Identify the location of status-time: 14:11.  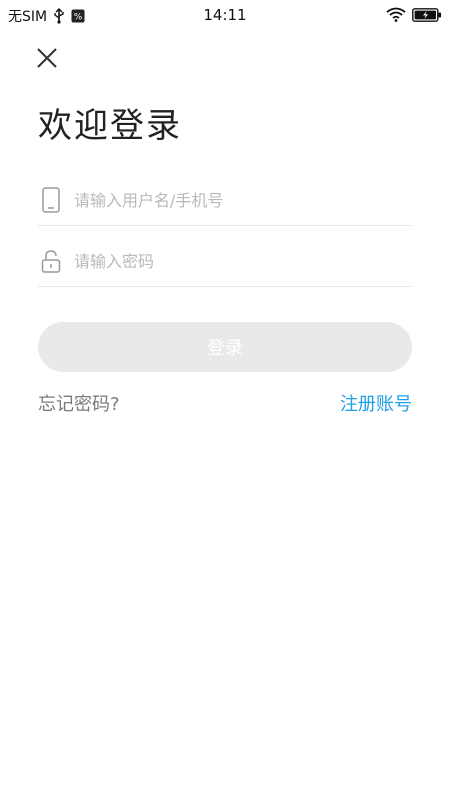
(225, 15).